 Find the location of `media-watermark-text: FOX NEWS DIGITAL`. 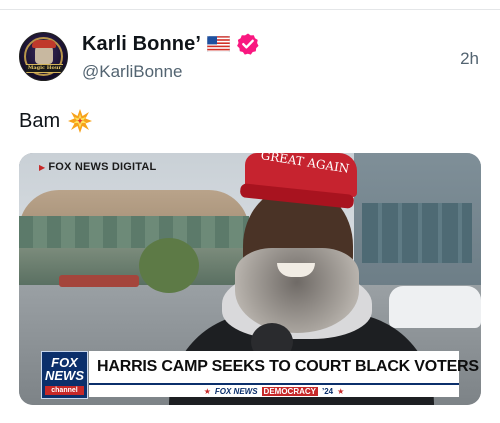

media-watermark-text: FOX NEWS DIGITAL is located at coordinates (102, 167).